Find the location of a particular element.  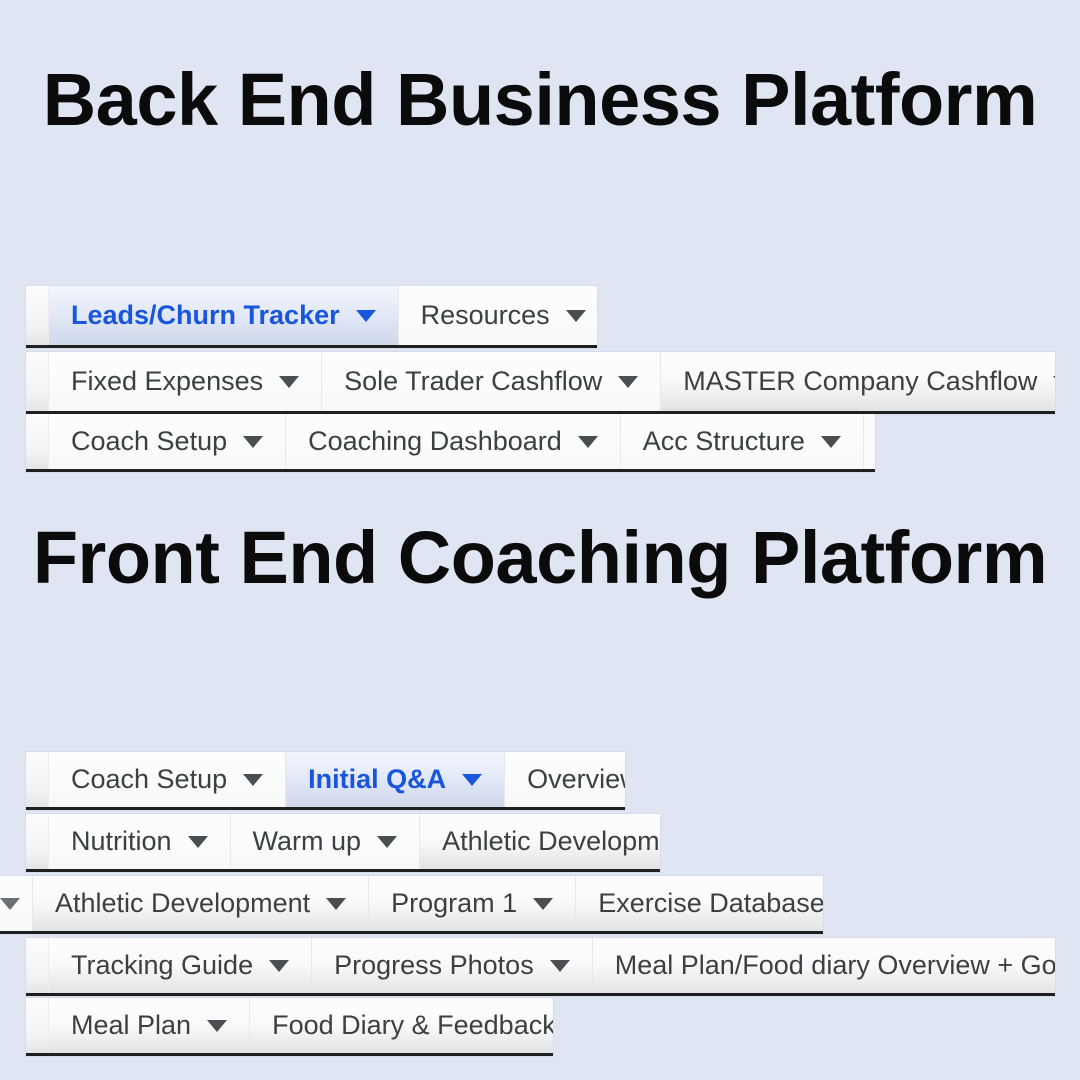

tab-label: MASTER Company Cashflow is located at coordinates (860, 381).